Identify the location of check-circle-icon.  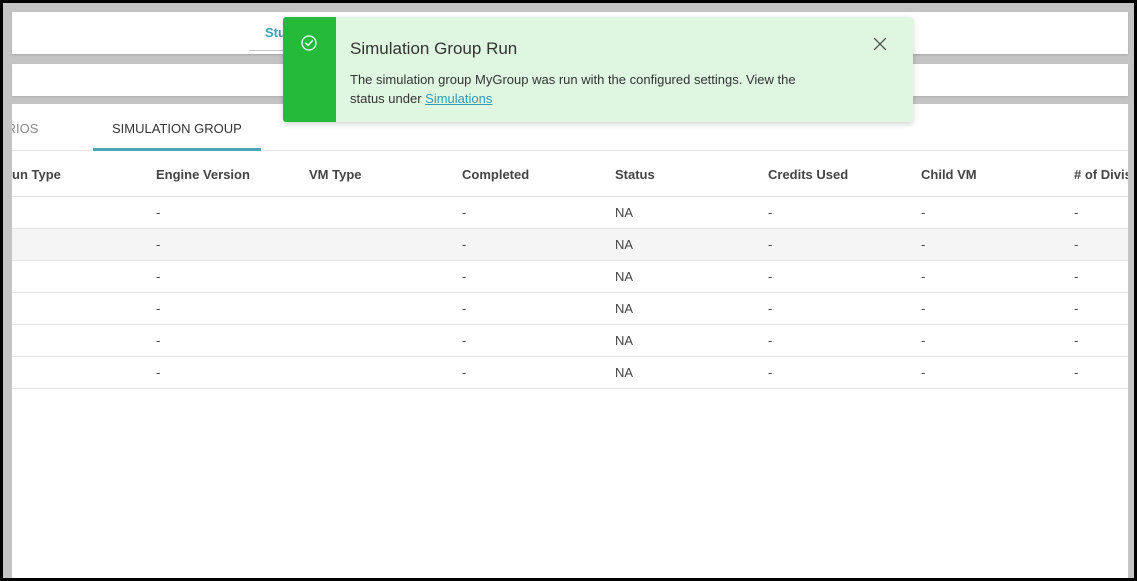
(309, 43).